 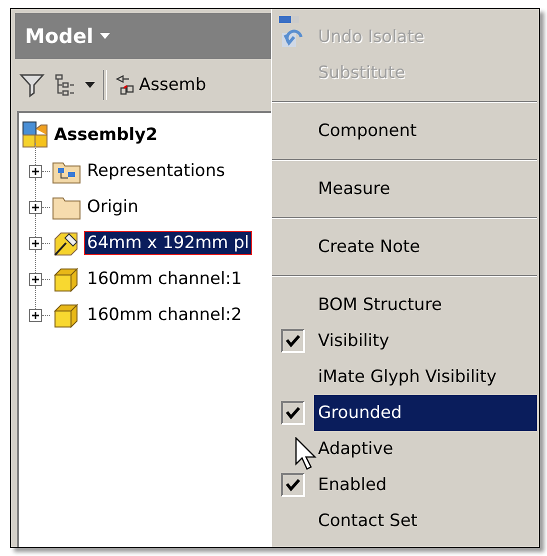 I want to click on menu-item: Grounded, so click(x=425, y=413).